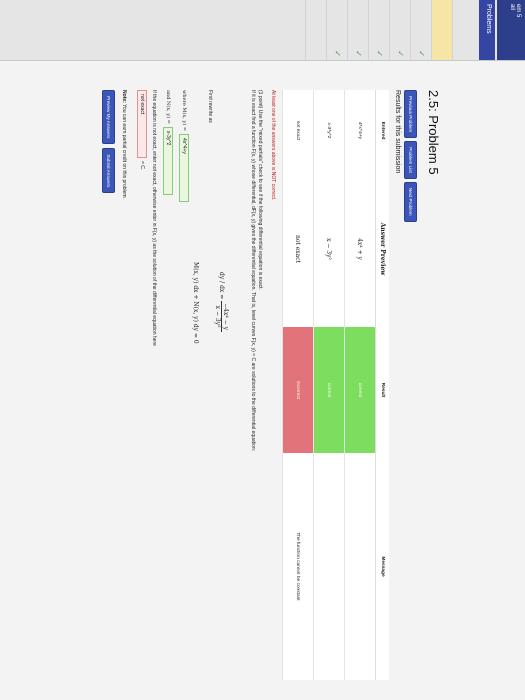 This screenshot has width=525, height=700. Describe the element at coordinates (142, 166) in the screenshot. I see `equals-c: = C.` at that location.